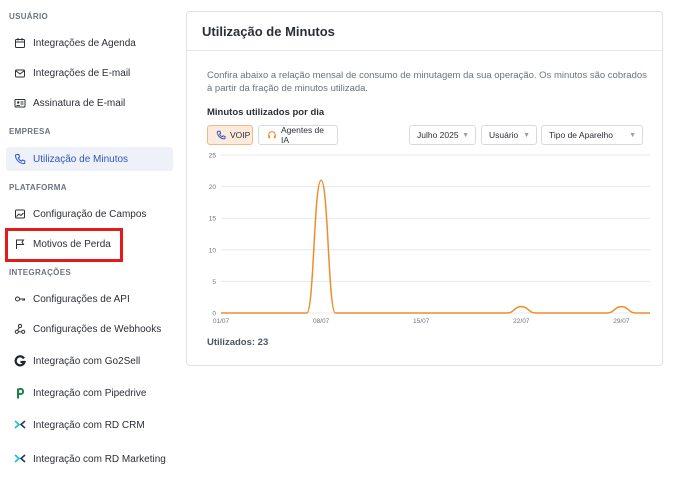 The width and height of the screenshot is (688, 484). Describe the element at coordinates (81, 299) in the screenshot. I see `sidebar-item-label: Configurações de API` at that location.